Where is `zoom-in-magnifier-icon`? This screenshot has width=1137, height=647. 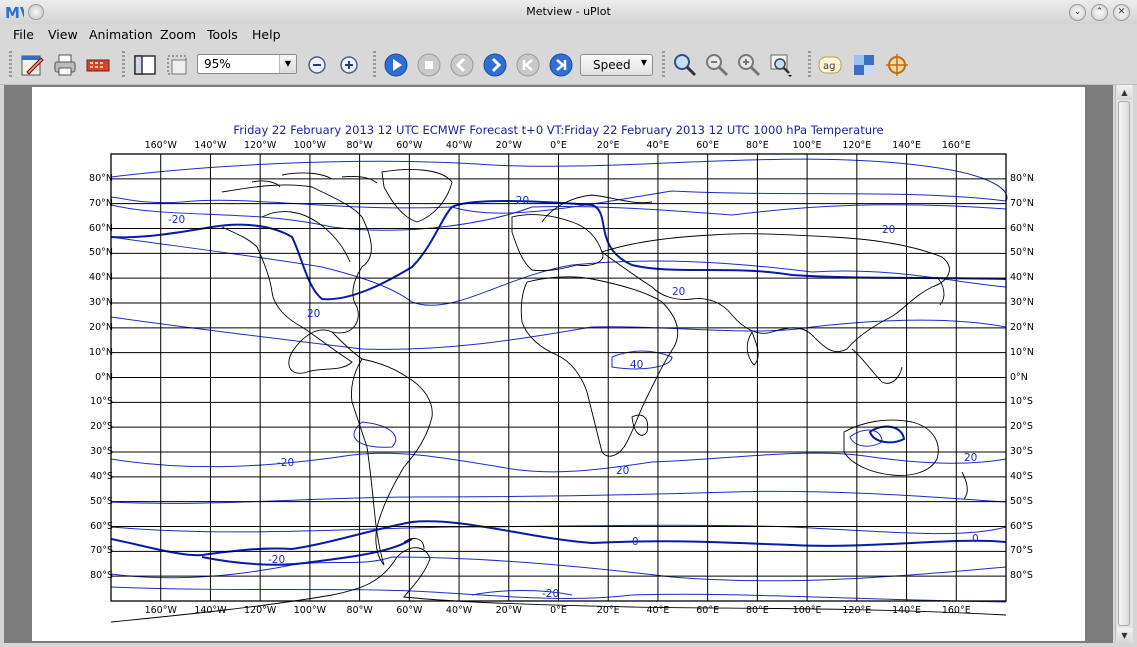
zoom-in-magnifier-icon is located at coordinates (749, 65).